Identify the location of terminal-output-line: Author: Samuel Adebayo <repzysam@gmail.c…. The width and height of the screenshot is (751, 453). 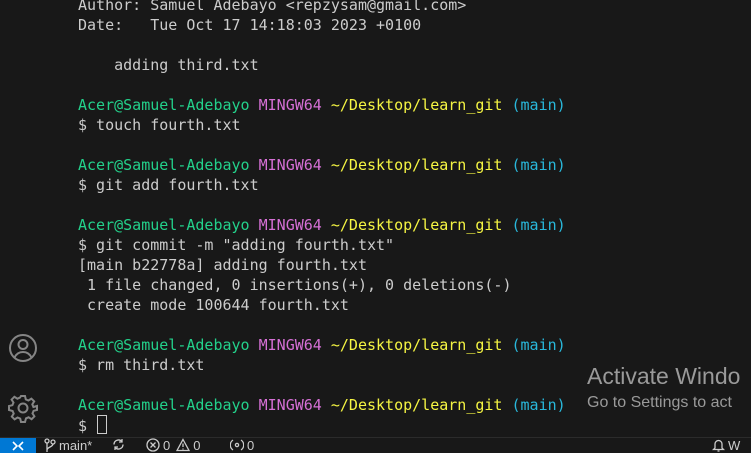
(272, 7).